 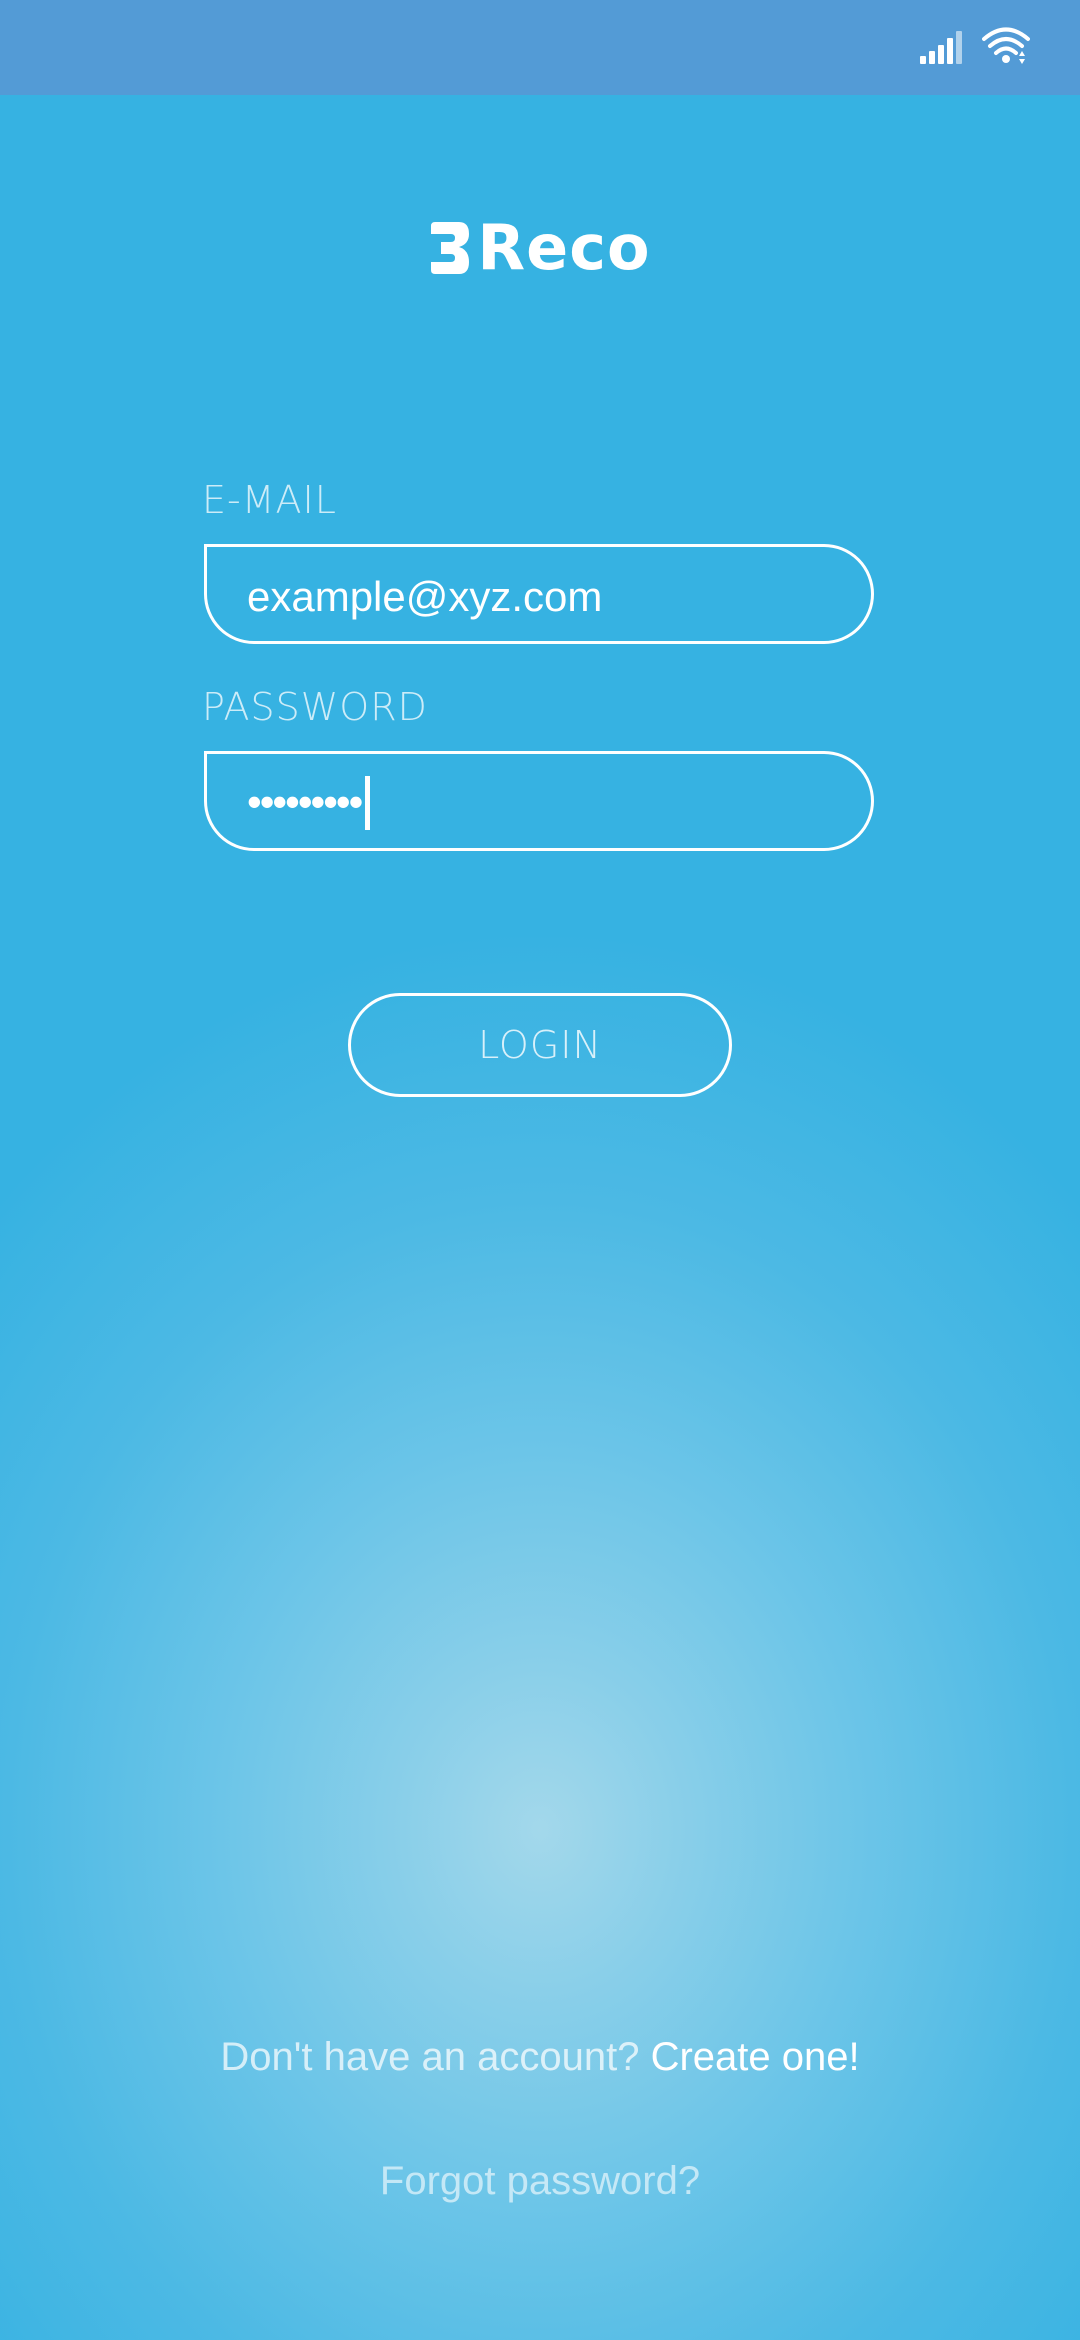 I want to click on email-value: example@xyz.com, so click(x=425, y=596).